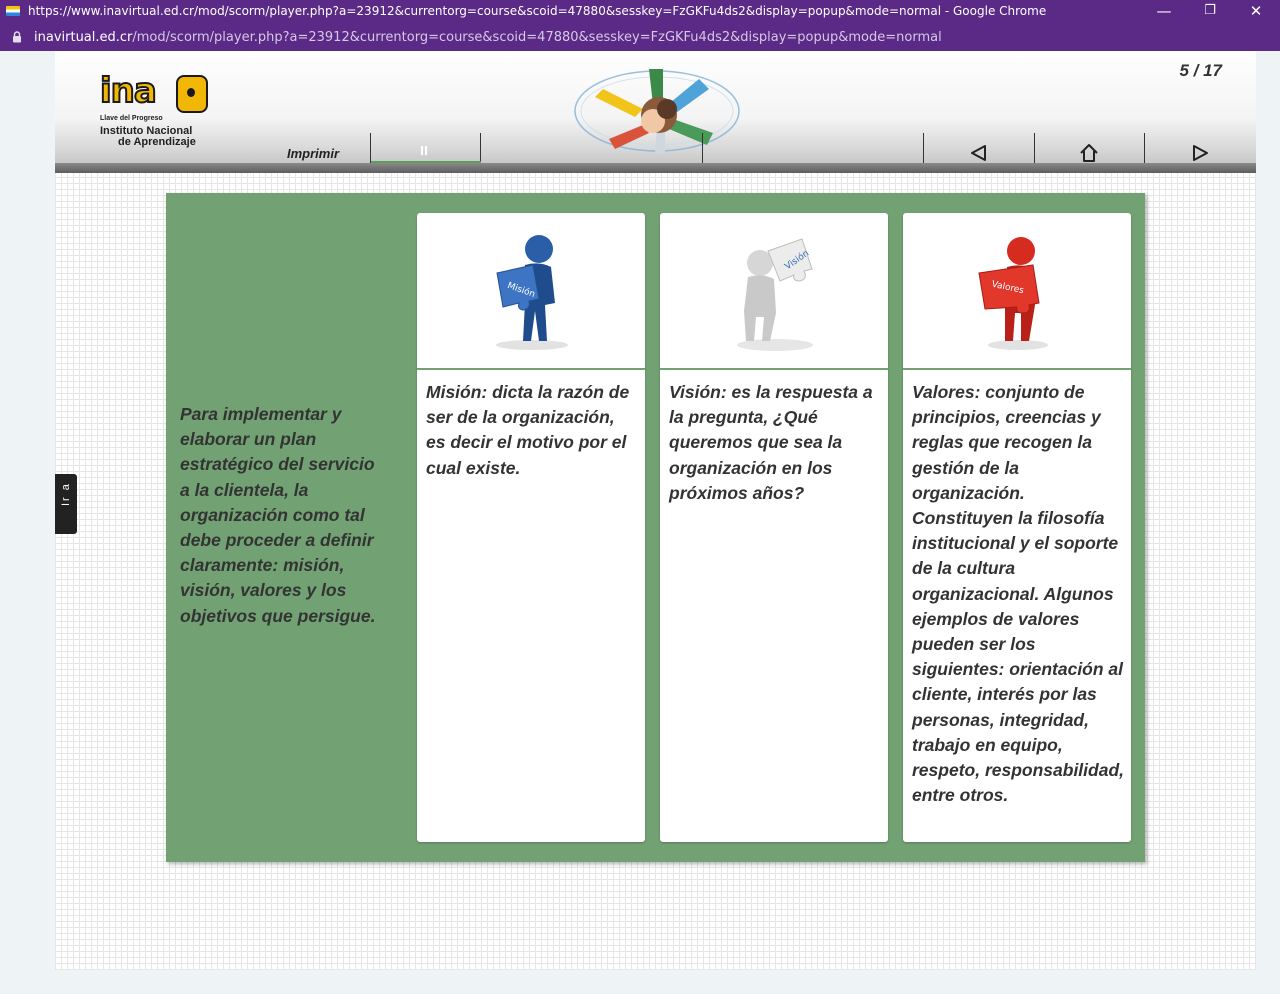  What do you see at coordinates (66, 494) in the screenshot?
I see `side-tab-label: Ir a` at bounding box center [66, 494].